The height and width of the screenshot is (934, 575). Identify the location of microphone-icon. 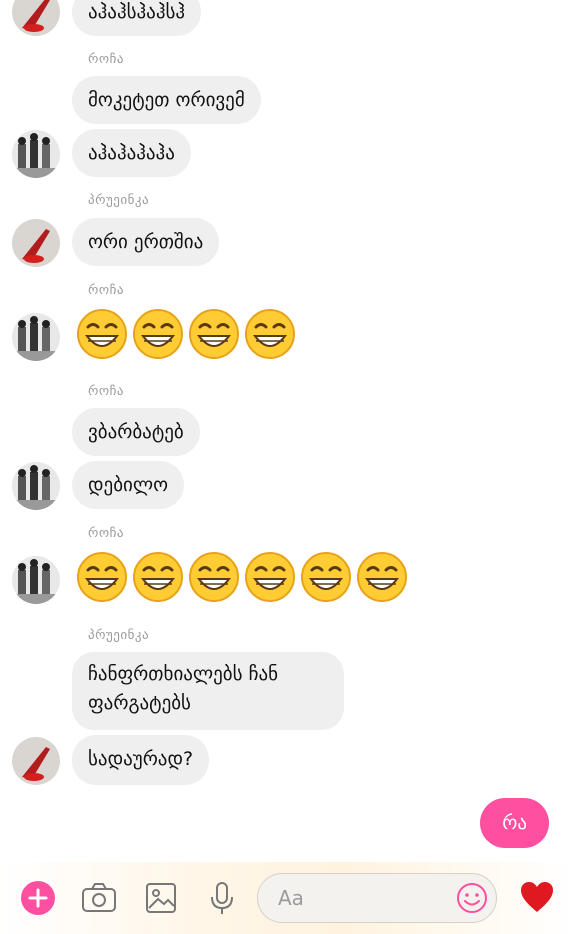
(222, 898).